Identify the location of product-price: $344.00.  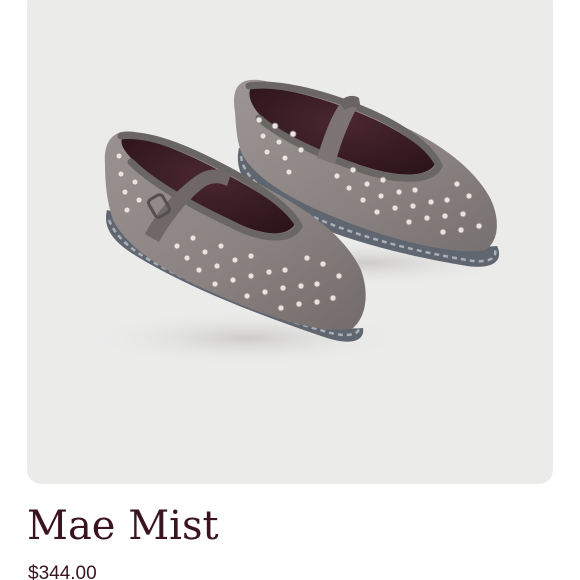
(62, 571).